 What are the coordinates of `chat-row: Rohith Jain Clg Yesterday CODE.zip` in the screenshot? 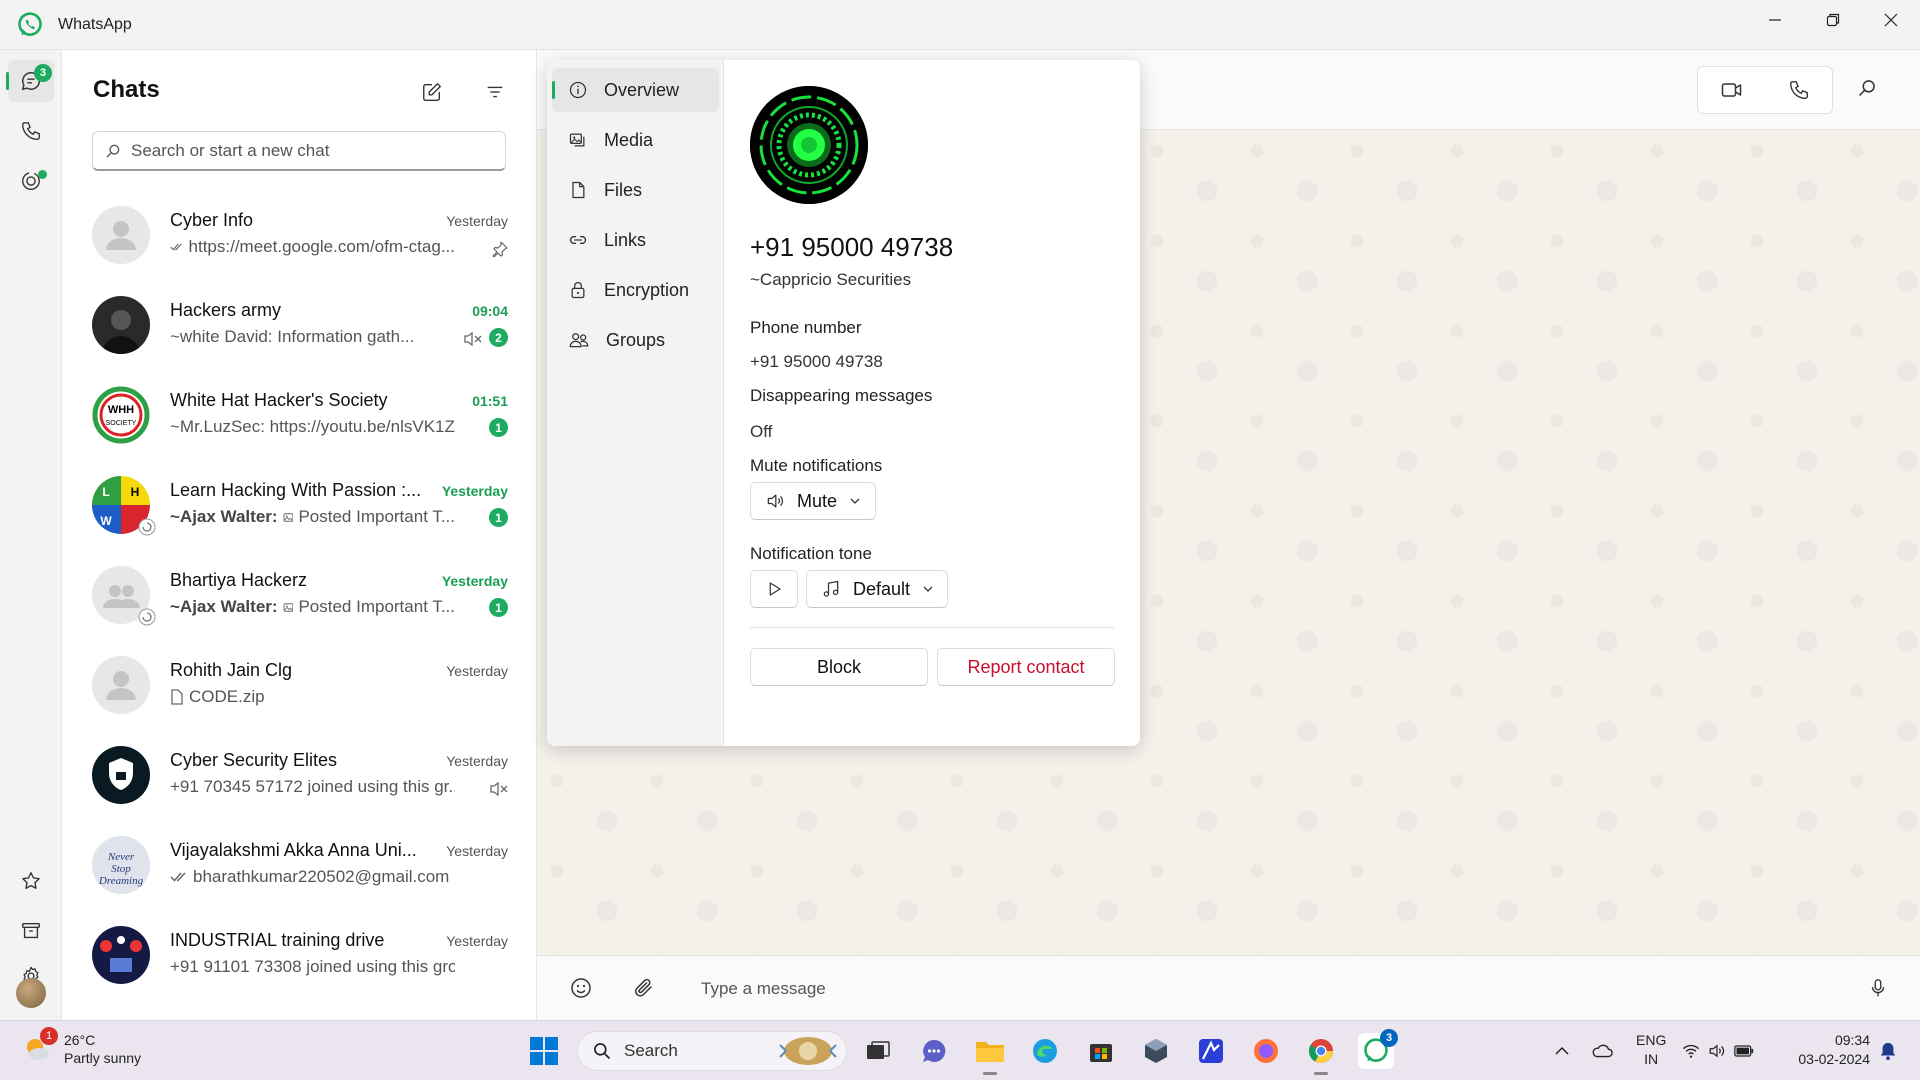 It's located at (299, 685).